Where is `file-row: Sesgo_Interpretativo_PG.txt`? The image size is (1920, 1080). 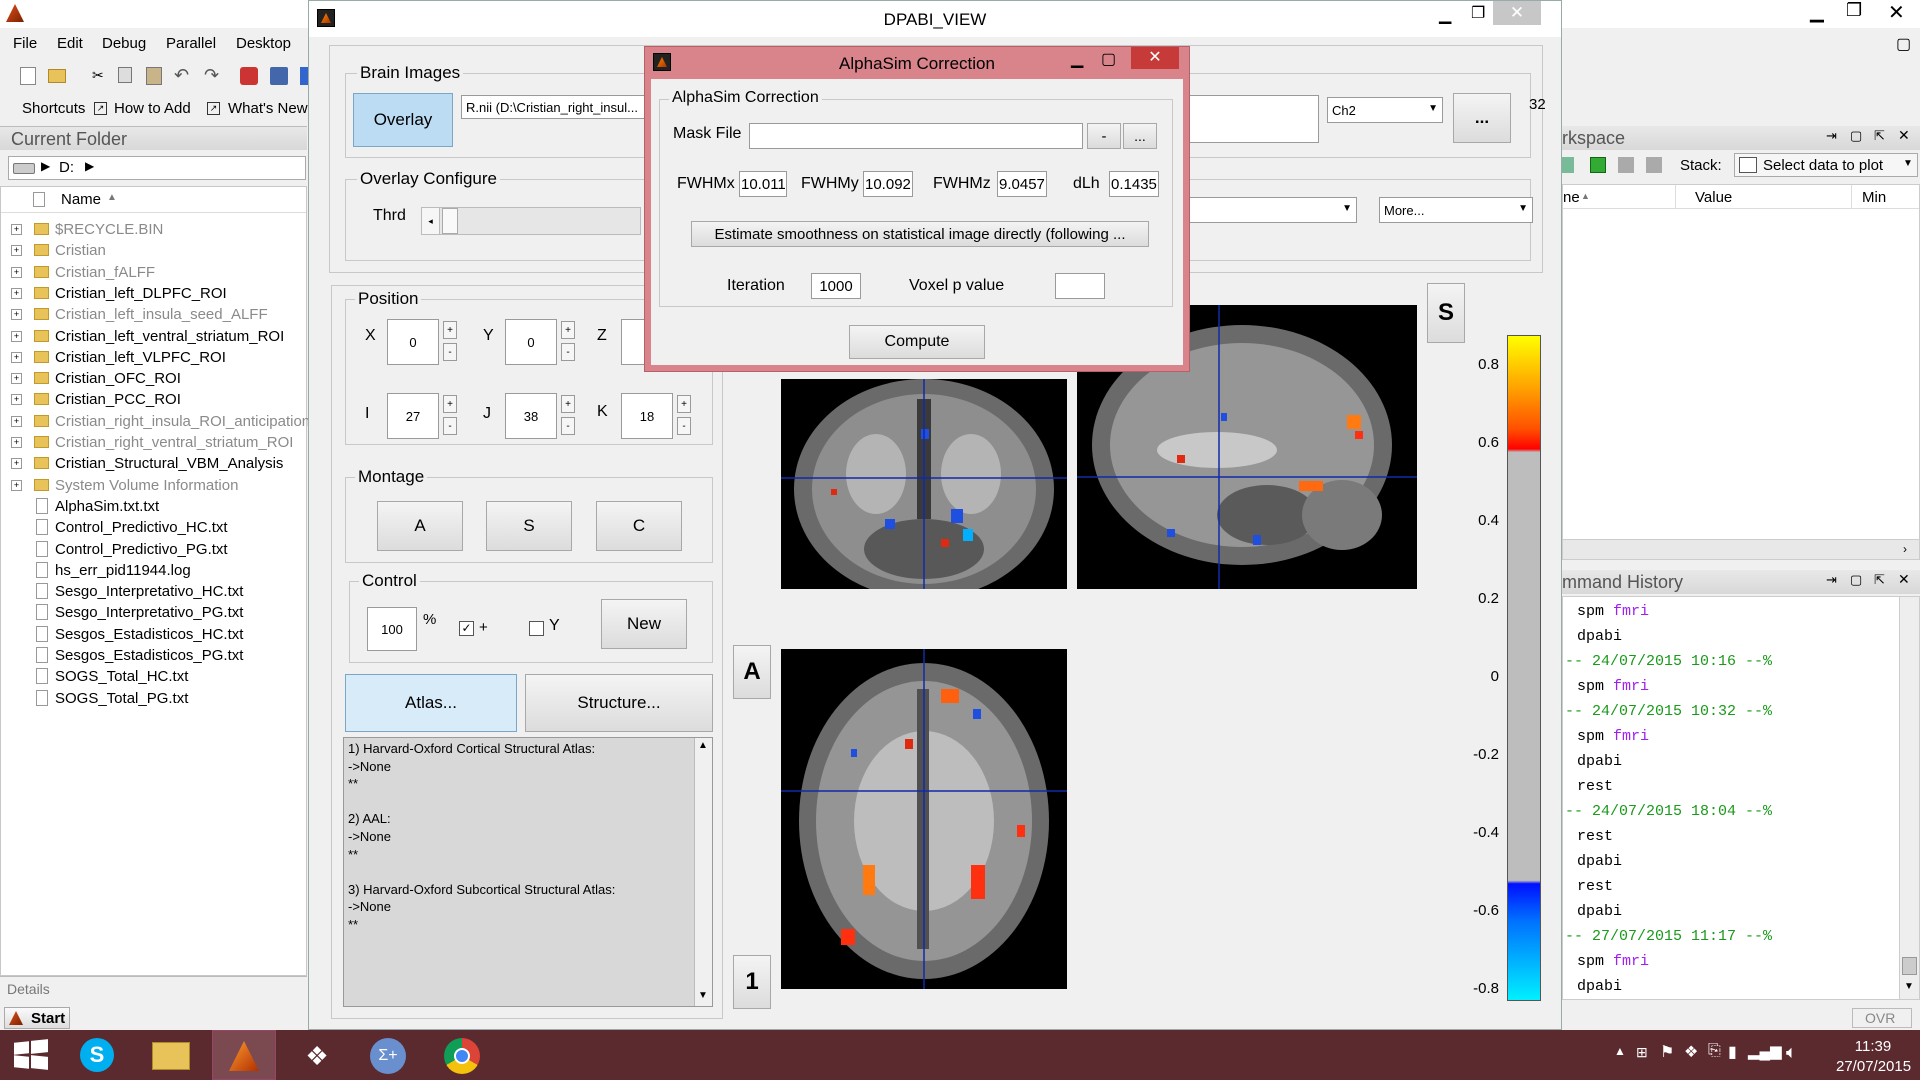 file-row: Sesgo_Interpretativo_PG.txt is located at coordinates (151, 613).